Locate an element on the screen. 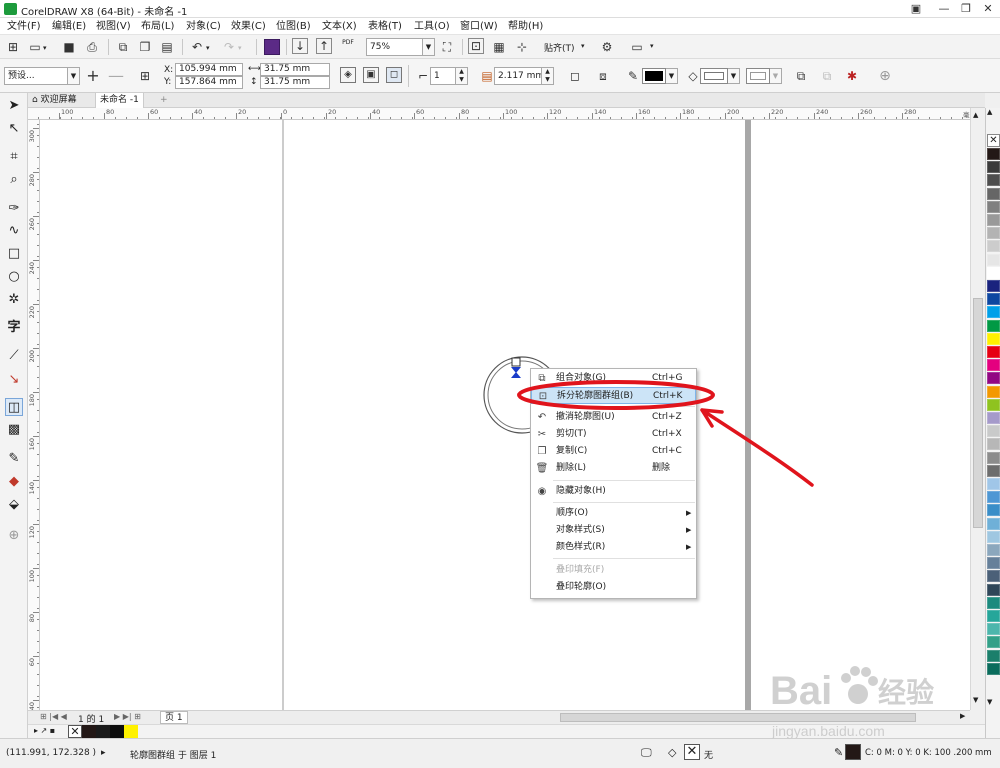  context-menu-item: ◉ 隐藏对象(H) is located at coordinates (613, 491).